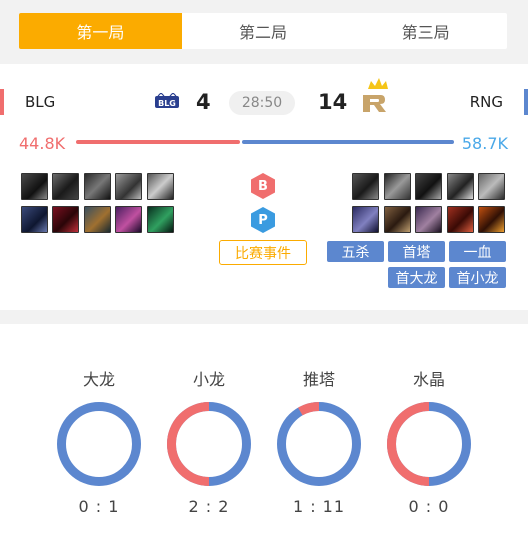  I want to click on tab-game-2: 第二局, so click(263, 31).